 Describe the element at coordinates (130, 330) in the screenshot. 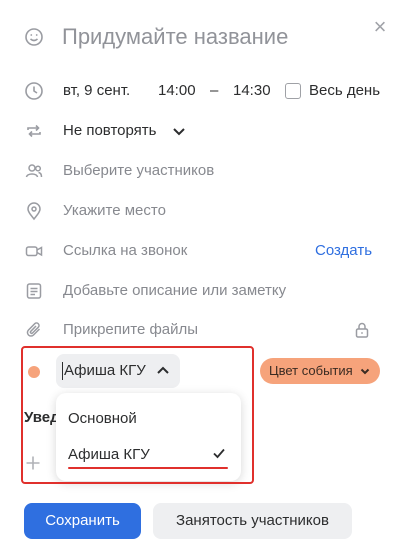

I see `attach-files-input: Прикрепите файлы` at that location.